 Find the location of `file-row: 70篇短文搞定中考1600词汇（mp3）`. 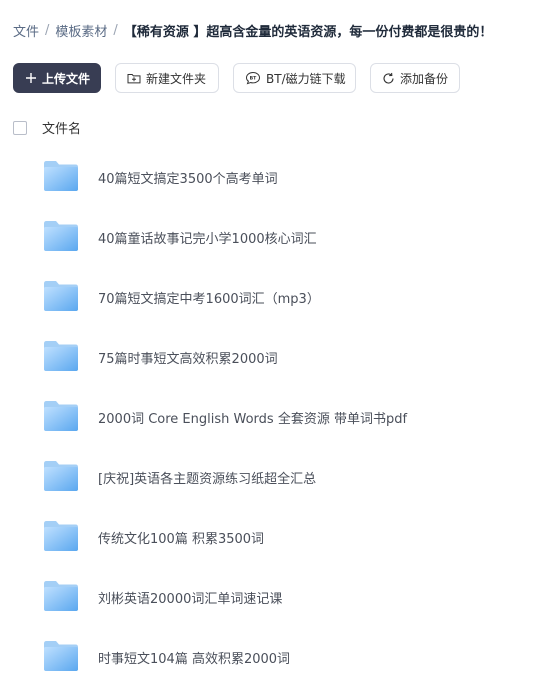

file-row: 70篇短文搞定中考1600词汇（mp3） is located at coordinates (280, 296).